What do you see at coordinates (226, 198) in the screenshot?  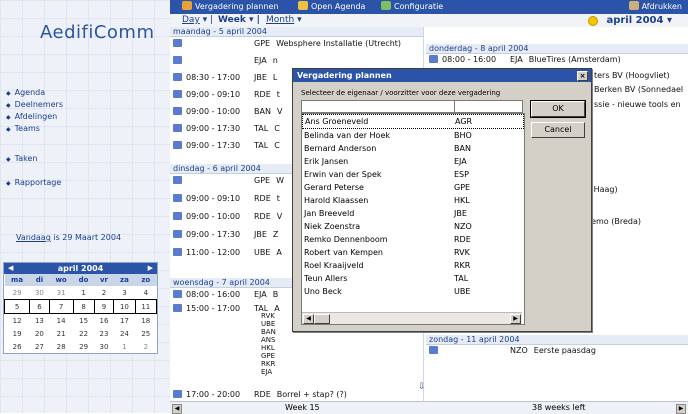 I see `appointment-tuesday: 09:00 - 09:10 RDE t` at bounding box center [226, 198].